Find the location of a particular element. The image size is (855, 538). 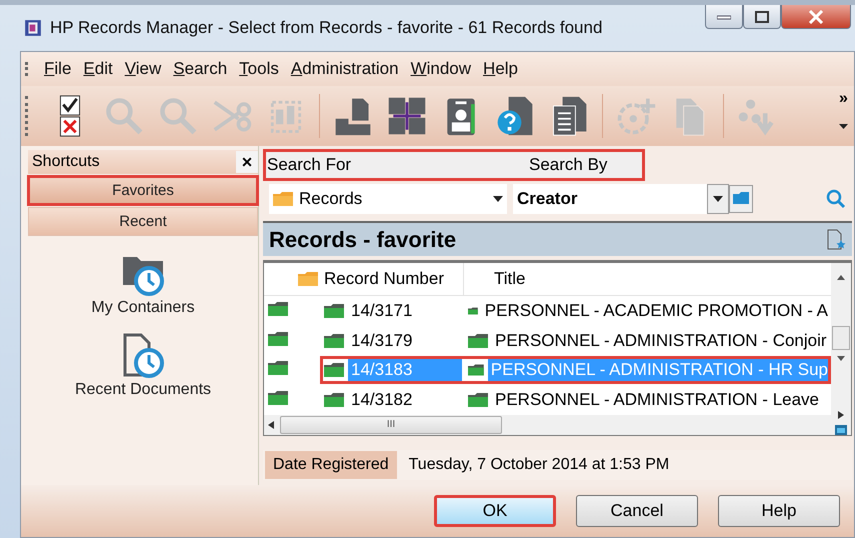

title-cell: PERSONNEL - ADMINISTRATION - Conjoir is located at coordinates (661, 340).